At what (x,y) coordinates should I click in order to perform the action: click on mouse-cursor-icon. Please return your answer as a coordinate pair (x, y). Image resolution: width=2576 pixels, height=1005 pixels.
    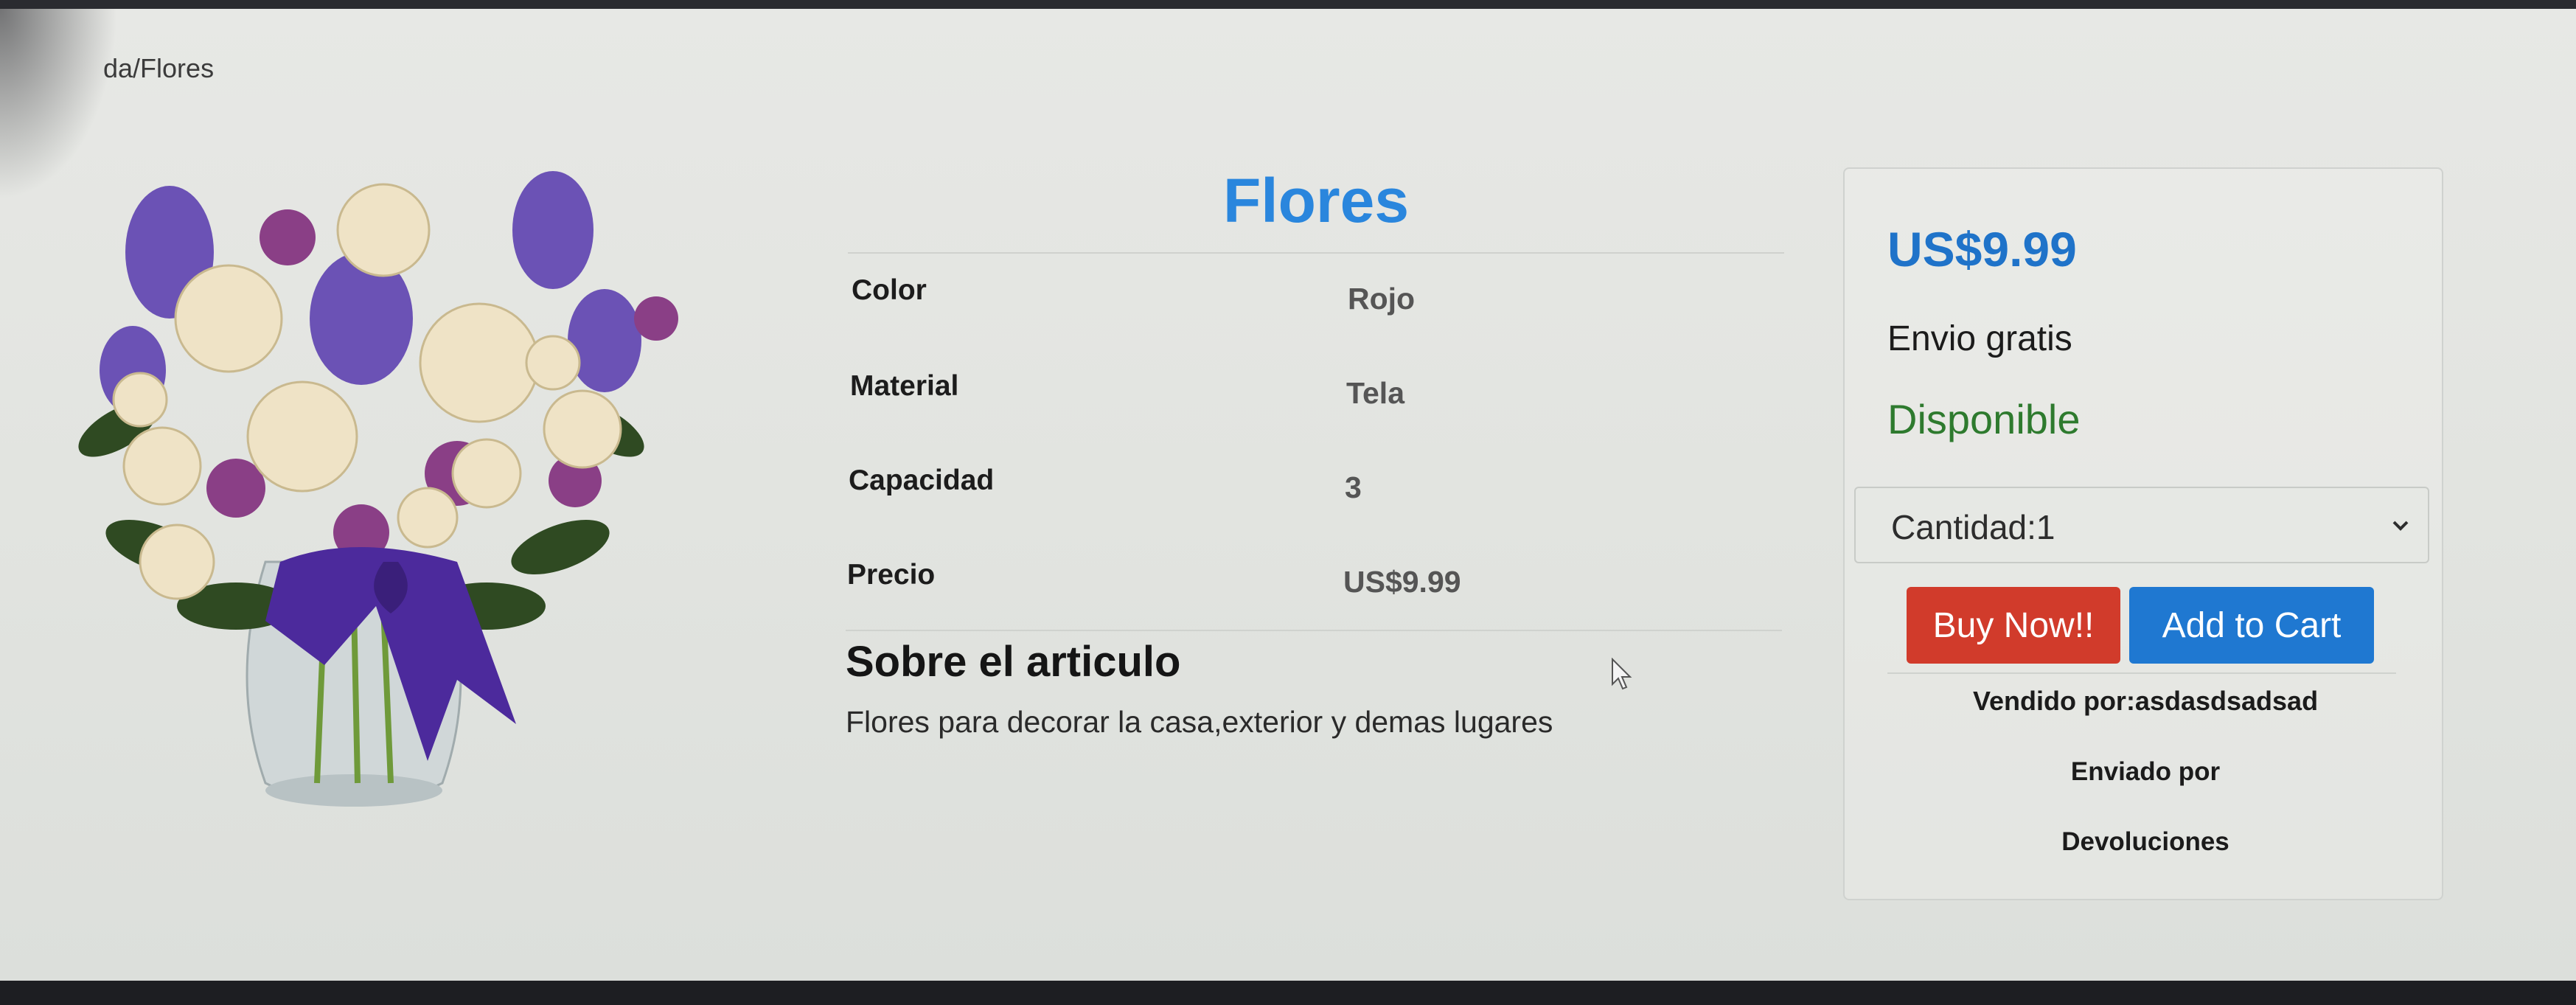
    Looking at the image, I should click on (1622, 674).